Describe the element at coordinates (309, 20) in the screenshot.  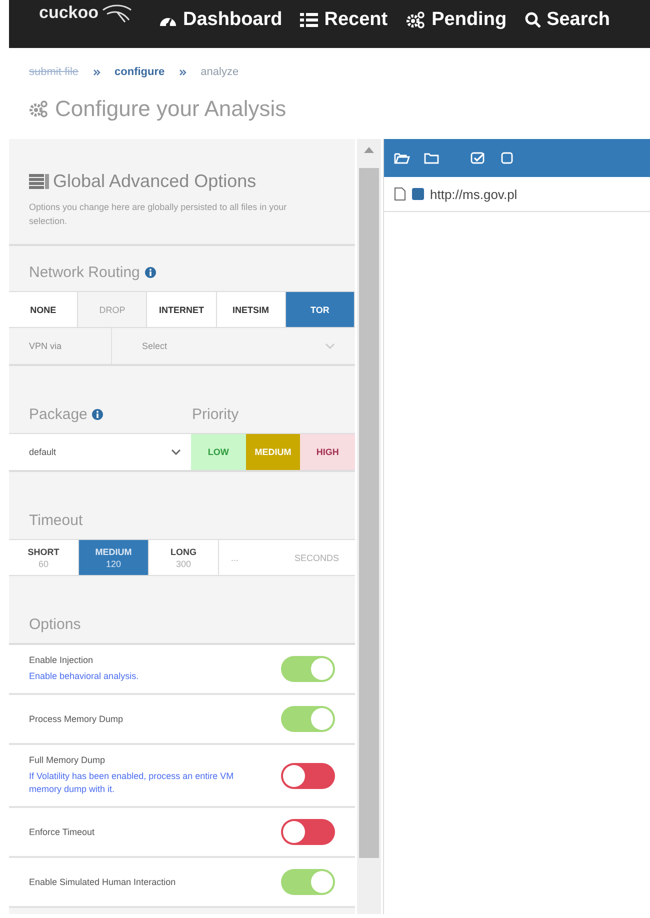
I see `list-icon` at that location.